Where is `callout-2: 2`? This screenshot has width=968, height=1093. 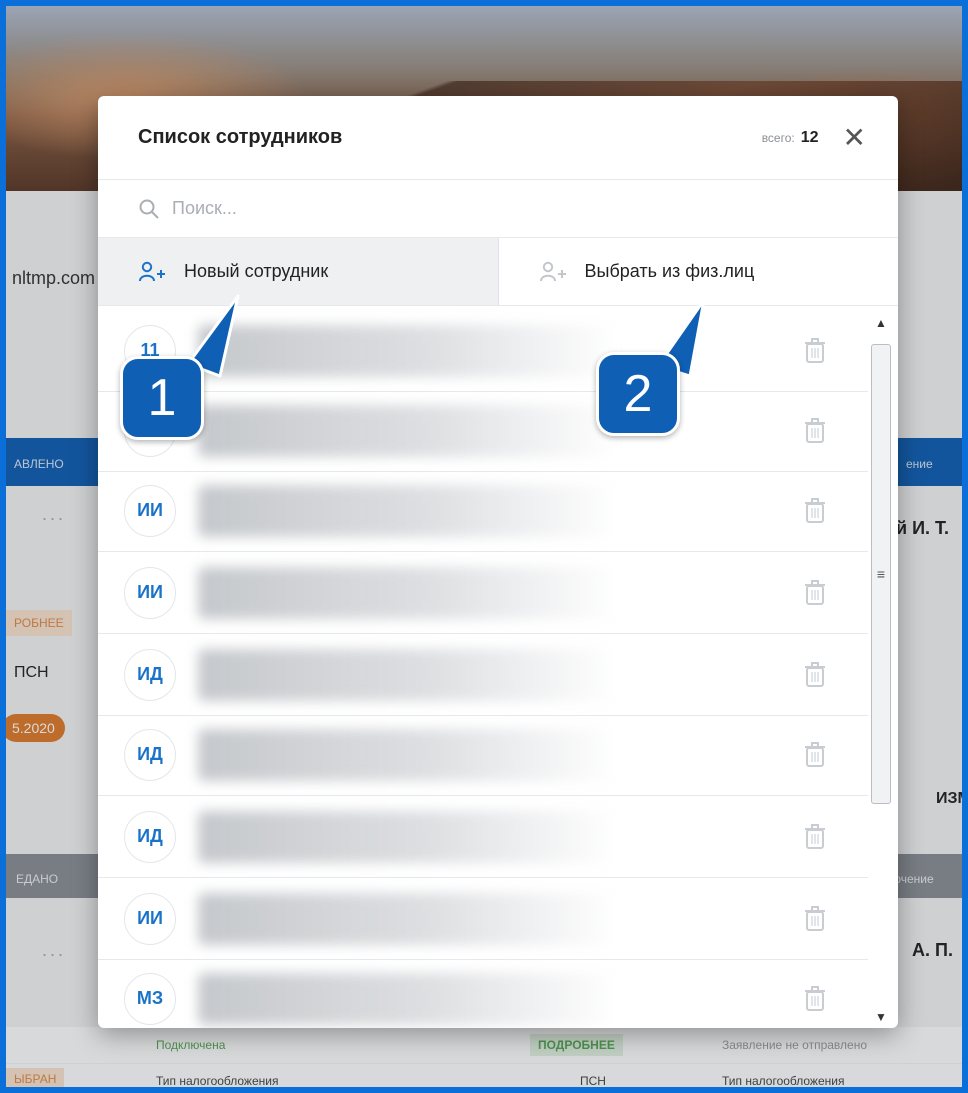
callout-2: 2 is located at coordinates (638, 394).